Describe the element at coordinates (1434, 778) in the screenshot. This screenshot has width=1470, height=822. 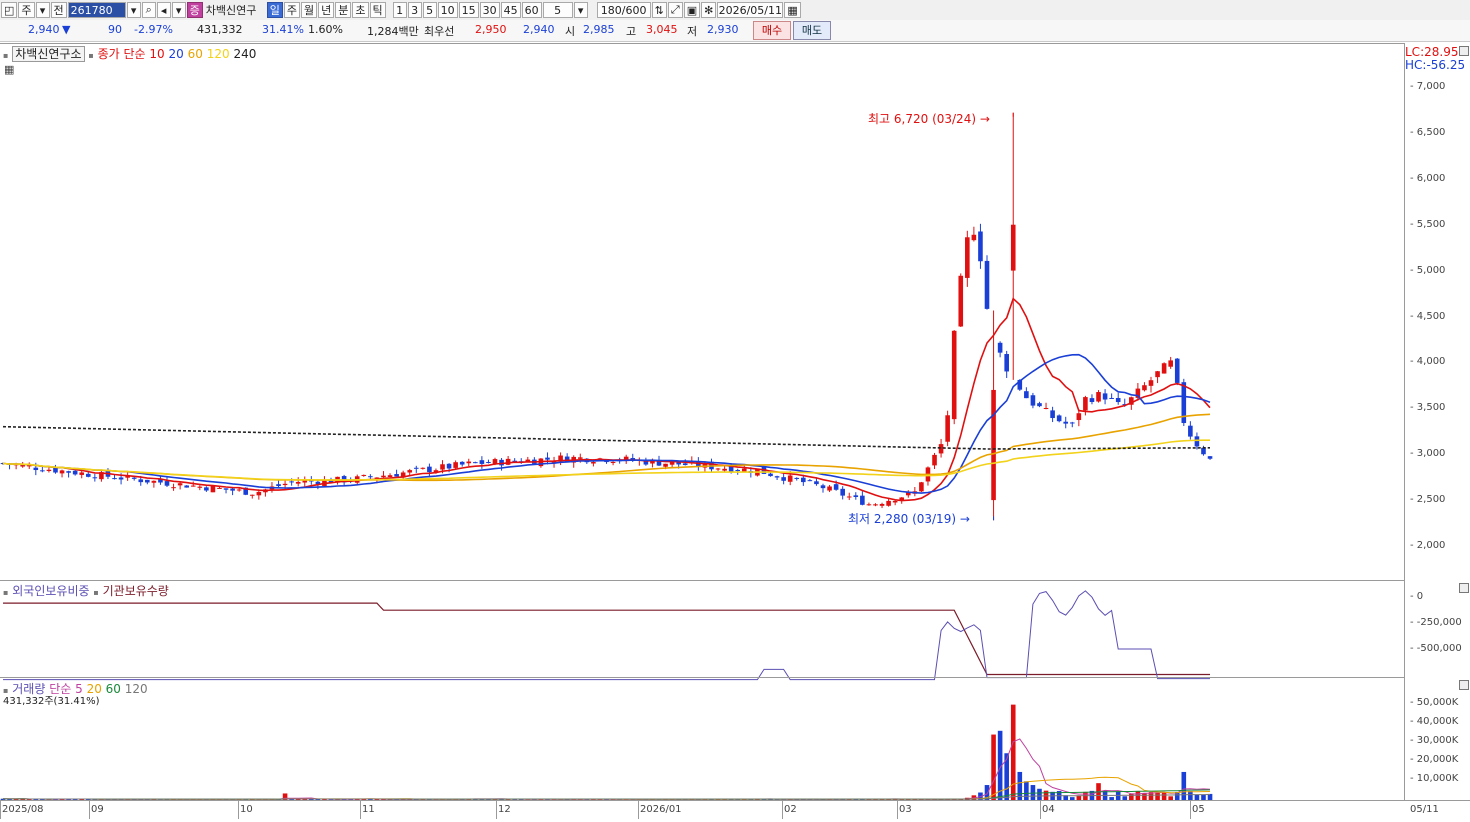
I see `volume-axis-label: - 10,000K` at that location.